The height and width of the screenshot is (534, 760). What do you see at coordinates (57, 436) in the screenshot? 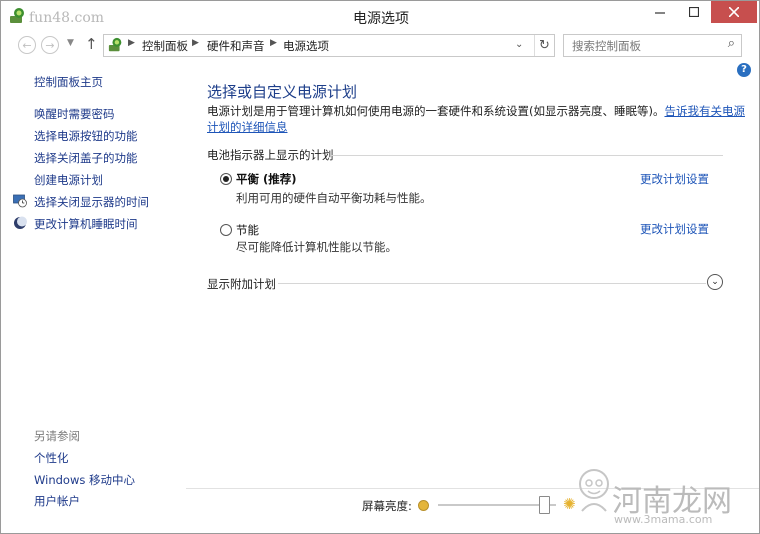
I see `see-also-heading: 另请参阅` at bounding box center [57, 436].